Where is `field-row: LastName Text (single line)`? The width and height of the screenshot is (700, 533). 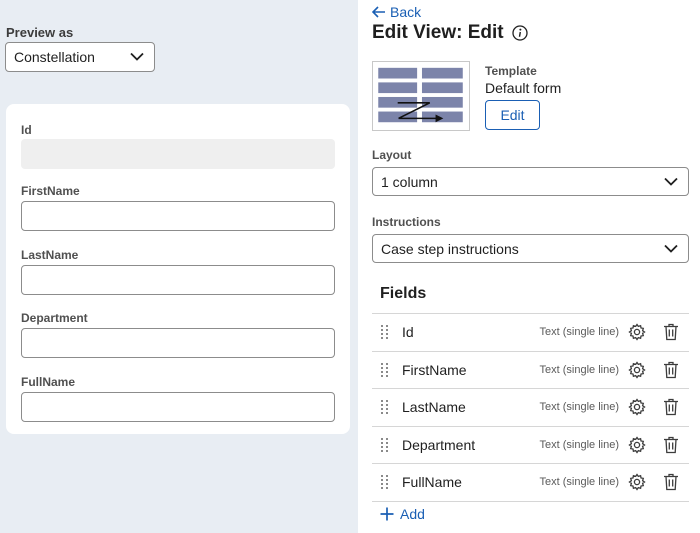 field-row: LastName Text (single line) is located at coordinates (530, 408).